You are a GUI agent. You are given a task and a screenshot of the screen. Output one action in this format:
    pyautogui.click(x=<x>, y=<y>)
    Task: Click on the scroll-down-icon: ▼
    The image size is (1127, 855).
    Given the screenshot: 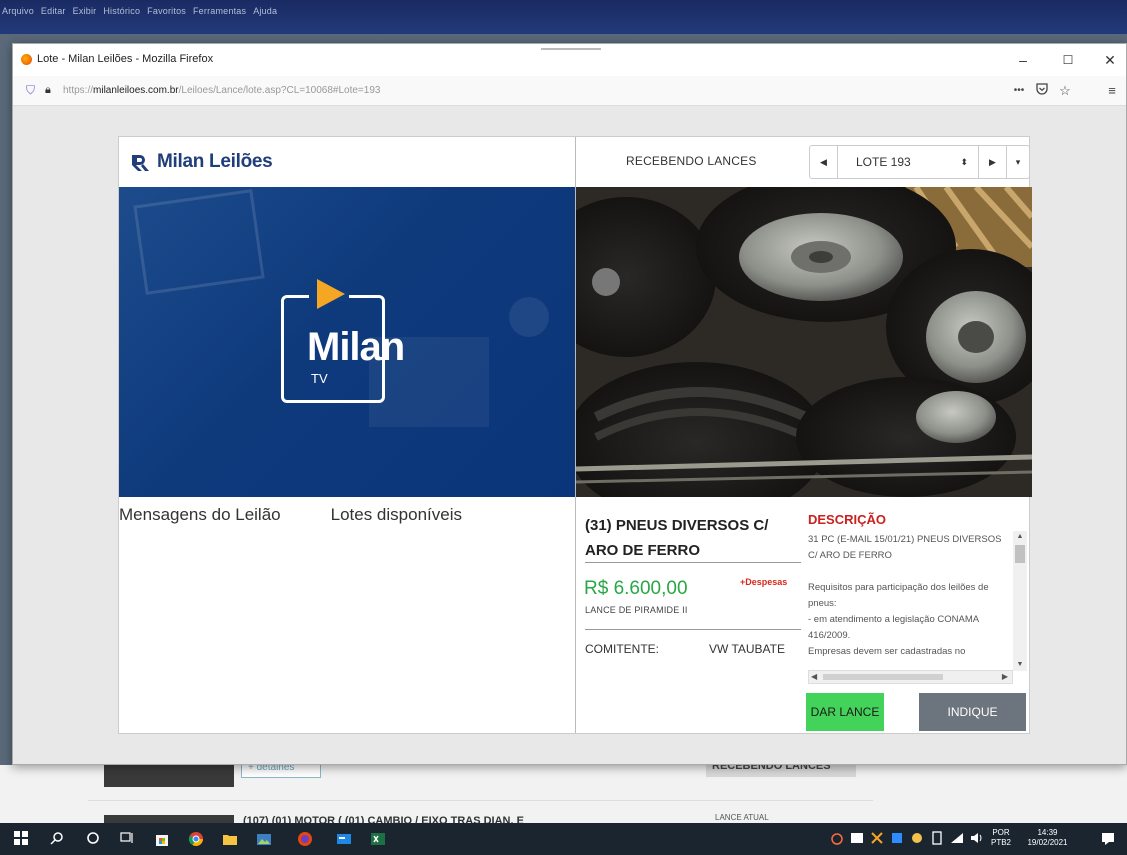 What is the action you would take?
    pyautogui.click(x=1020, y=665)
    